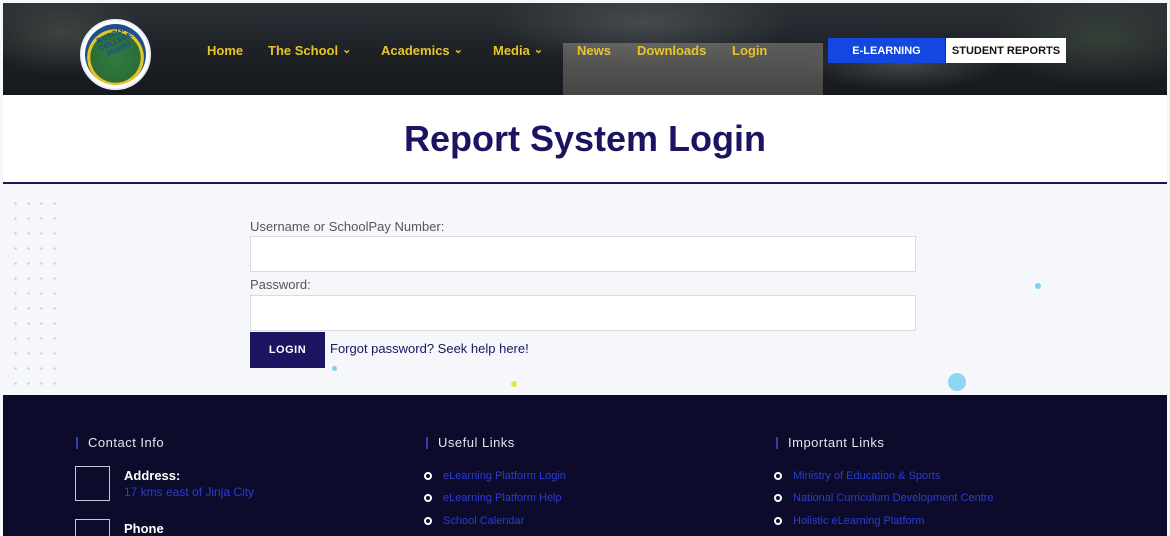  What do you see at coordinates (511, 50) in the screenshot?
I see `nav-media-label: Media` at bounding box center [511, 50].